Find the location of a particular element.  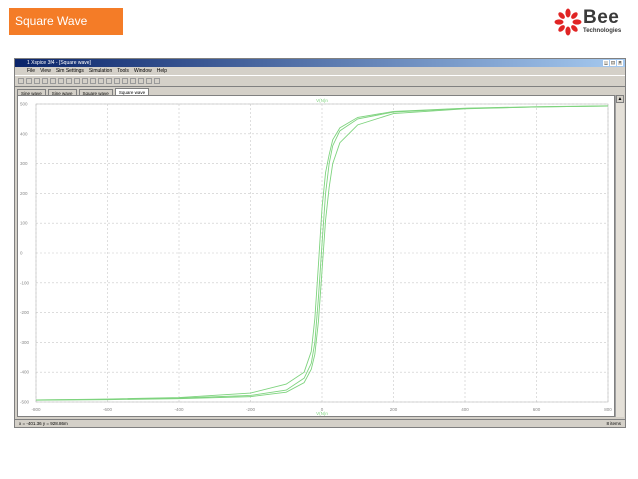

bee-technologies-logo: Bee Technologies is located at coordinates (593, 22).